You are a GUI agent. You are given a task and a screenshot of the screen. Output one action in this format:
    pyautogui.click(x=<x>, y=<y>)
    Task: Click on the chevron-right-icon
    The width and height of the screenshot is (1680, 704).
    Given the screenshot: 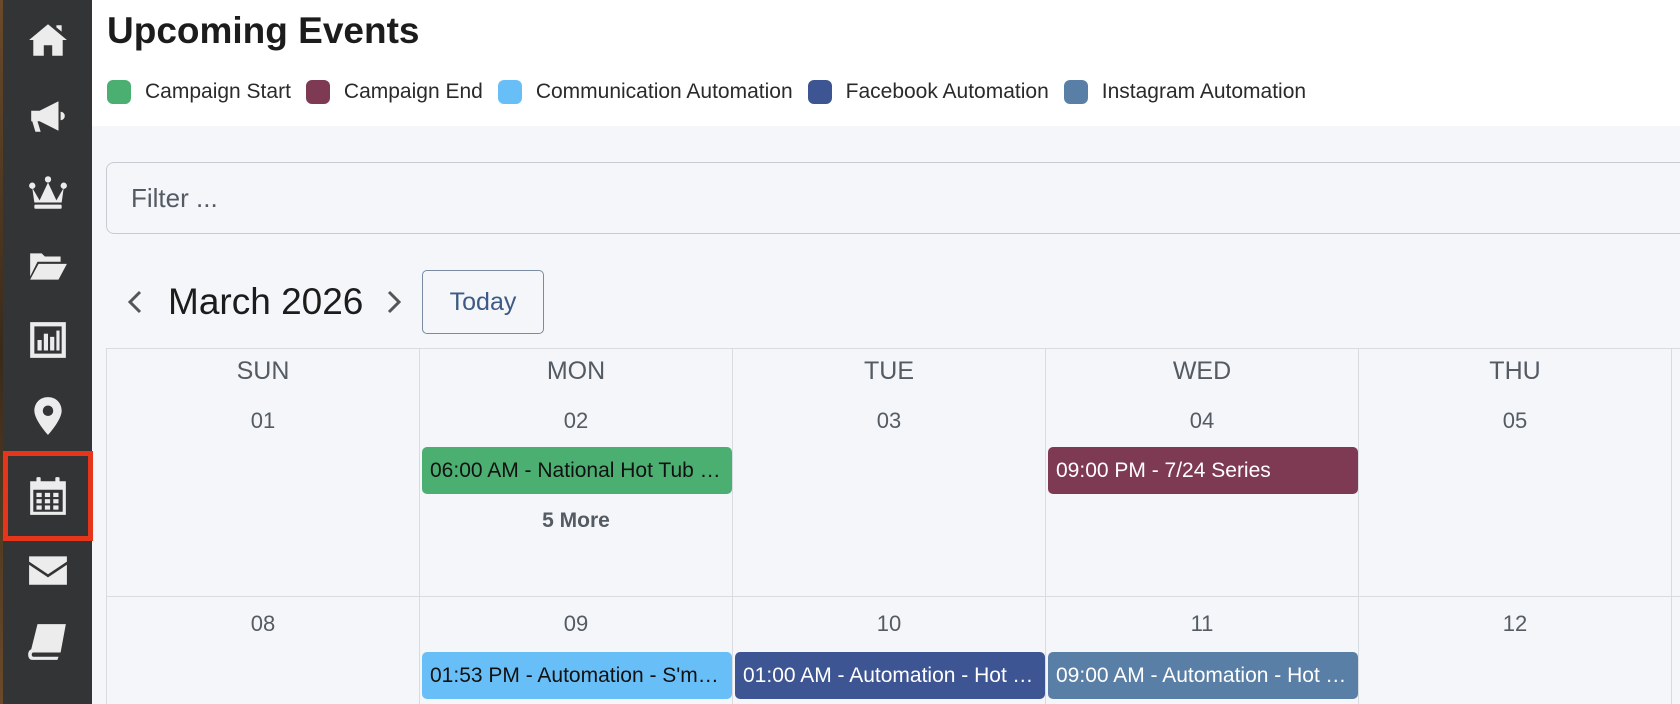 What is the action you would take?
    pyautogui.click(x=395, y=302)
    